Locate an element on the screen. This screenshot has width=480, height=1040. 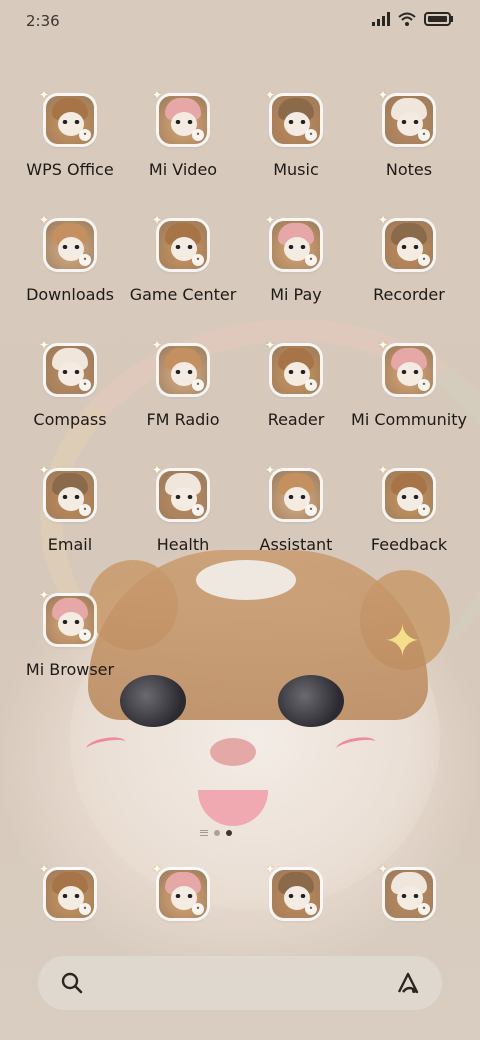
messages-icon: • is located at coordinates (198, 909).